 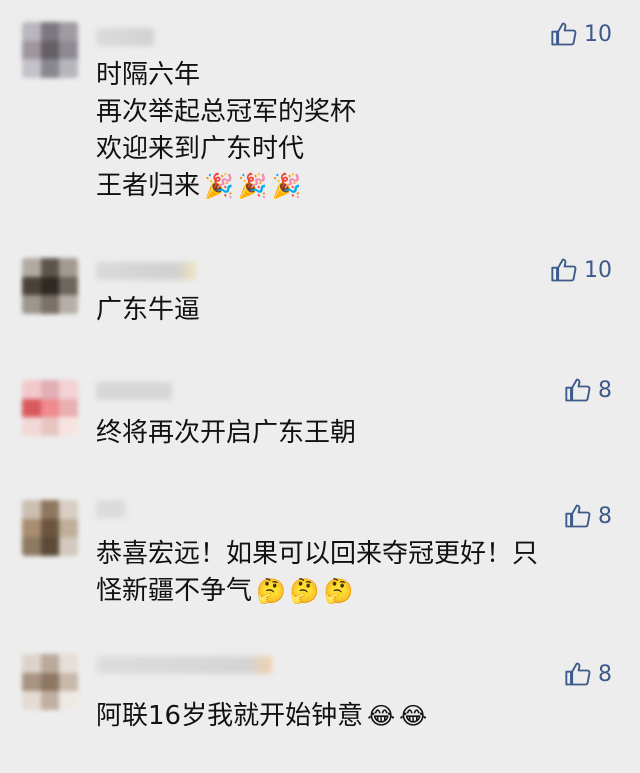 I want to click on comment-line: 阿联16岁我就开始钟意 😂 😂, so click(x=261, y=716).